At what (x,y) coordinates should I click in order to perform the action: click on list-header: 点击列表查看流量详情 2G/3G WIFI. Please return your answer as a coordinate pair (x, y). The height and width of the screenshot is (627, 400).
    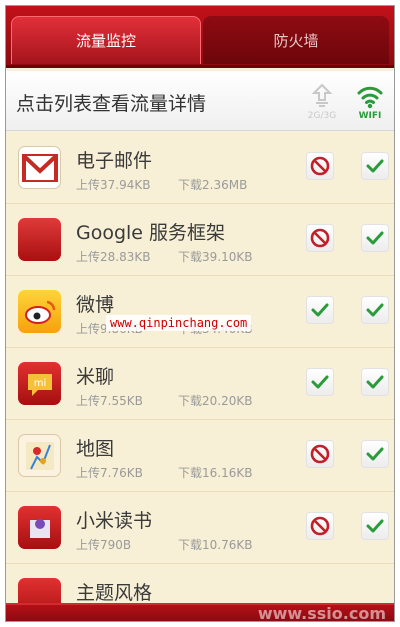
    Looking at the image, I should click on (200, 101).